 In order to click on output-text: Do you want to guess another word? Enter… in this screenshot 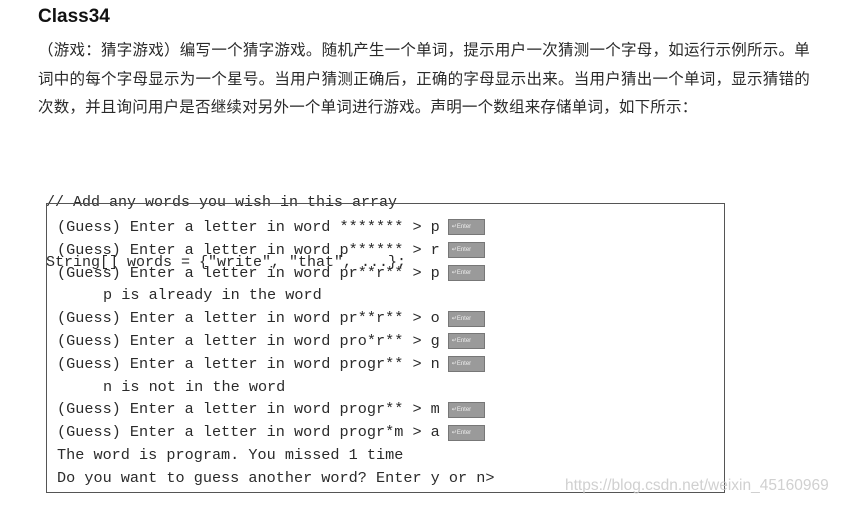, I will do `click(276, 477)`.